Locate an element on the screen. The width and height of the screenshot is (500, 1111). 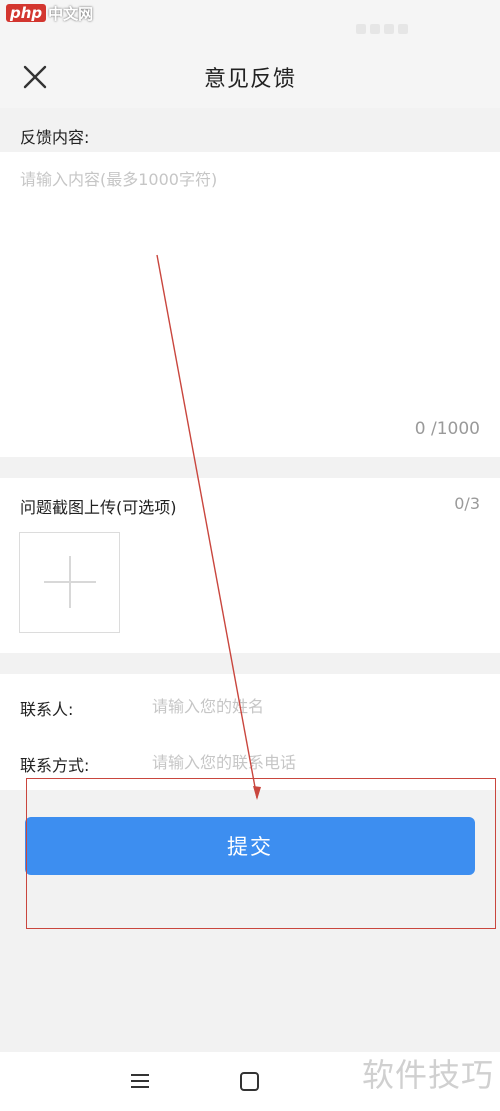
nav-bar: 意见反馈 is located at coordinates (250, 76).